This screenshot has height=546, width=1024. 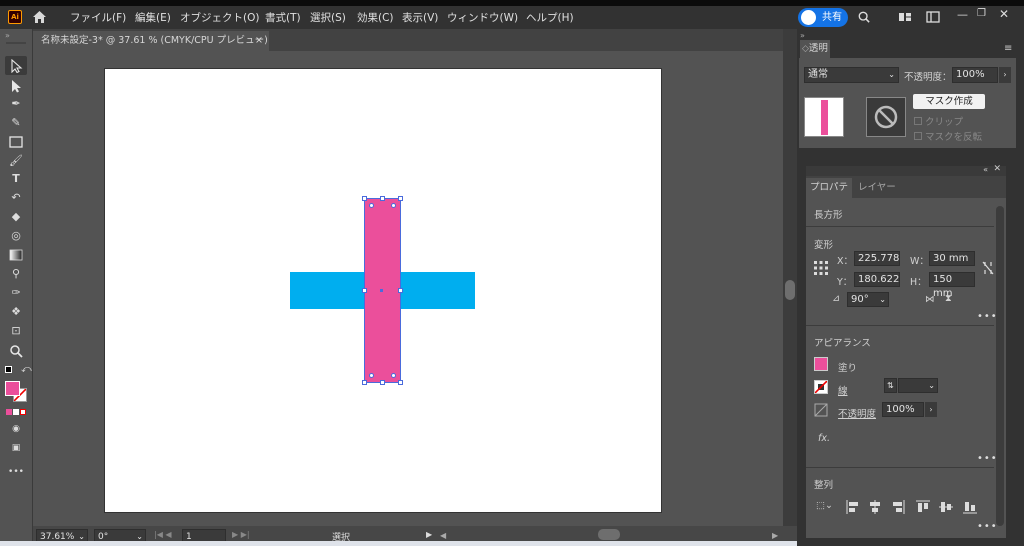 What do you see at coordinates (823, 17) in the screenshot?
I see `share-button: 共有` at bounding box center [823, 17].